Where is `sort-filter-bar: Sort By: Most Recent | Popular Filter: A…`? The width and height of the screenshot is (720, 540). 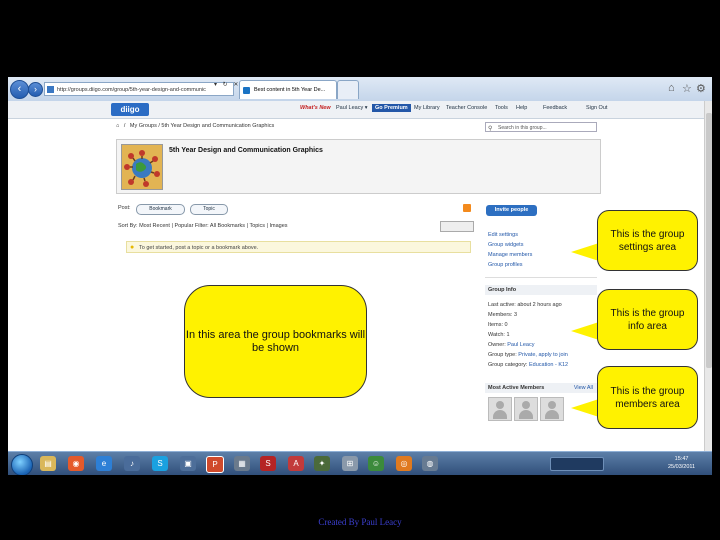
sort-filter-bar: Sort By: Most Recent | Popular Filter: A… is located at coordinates (203, 226).